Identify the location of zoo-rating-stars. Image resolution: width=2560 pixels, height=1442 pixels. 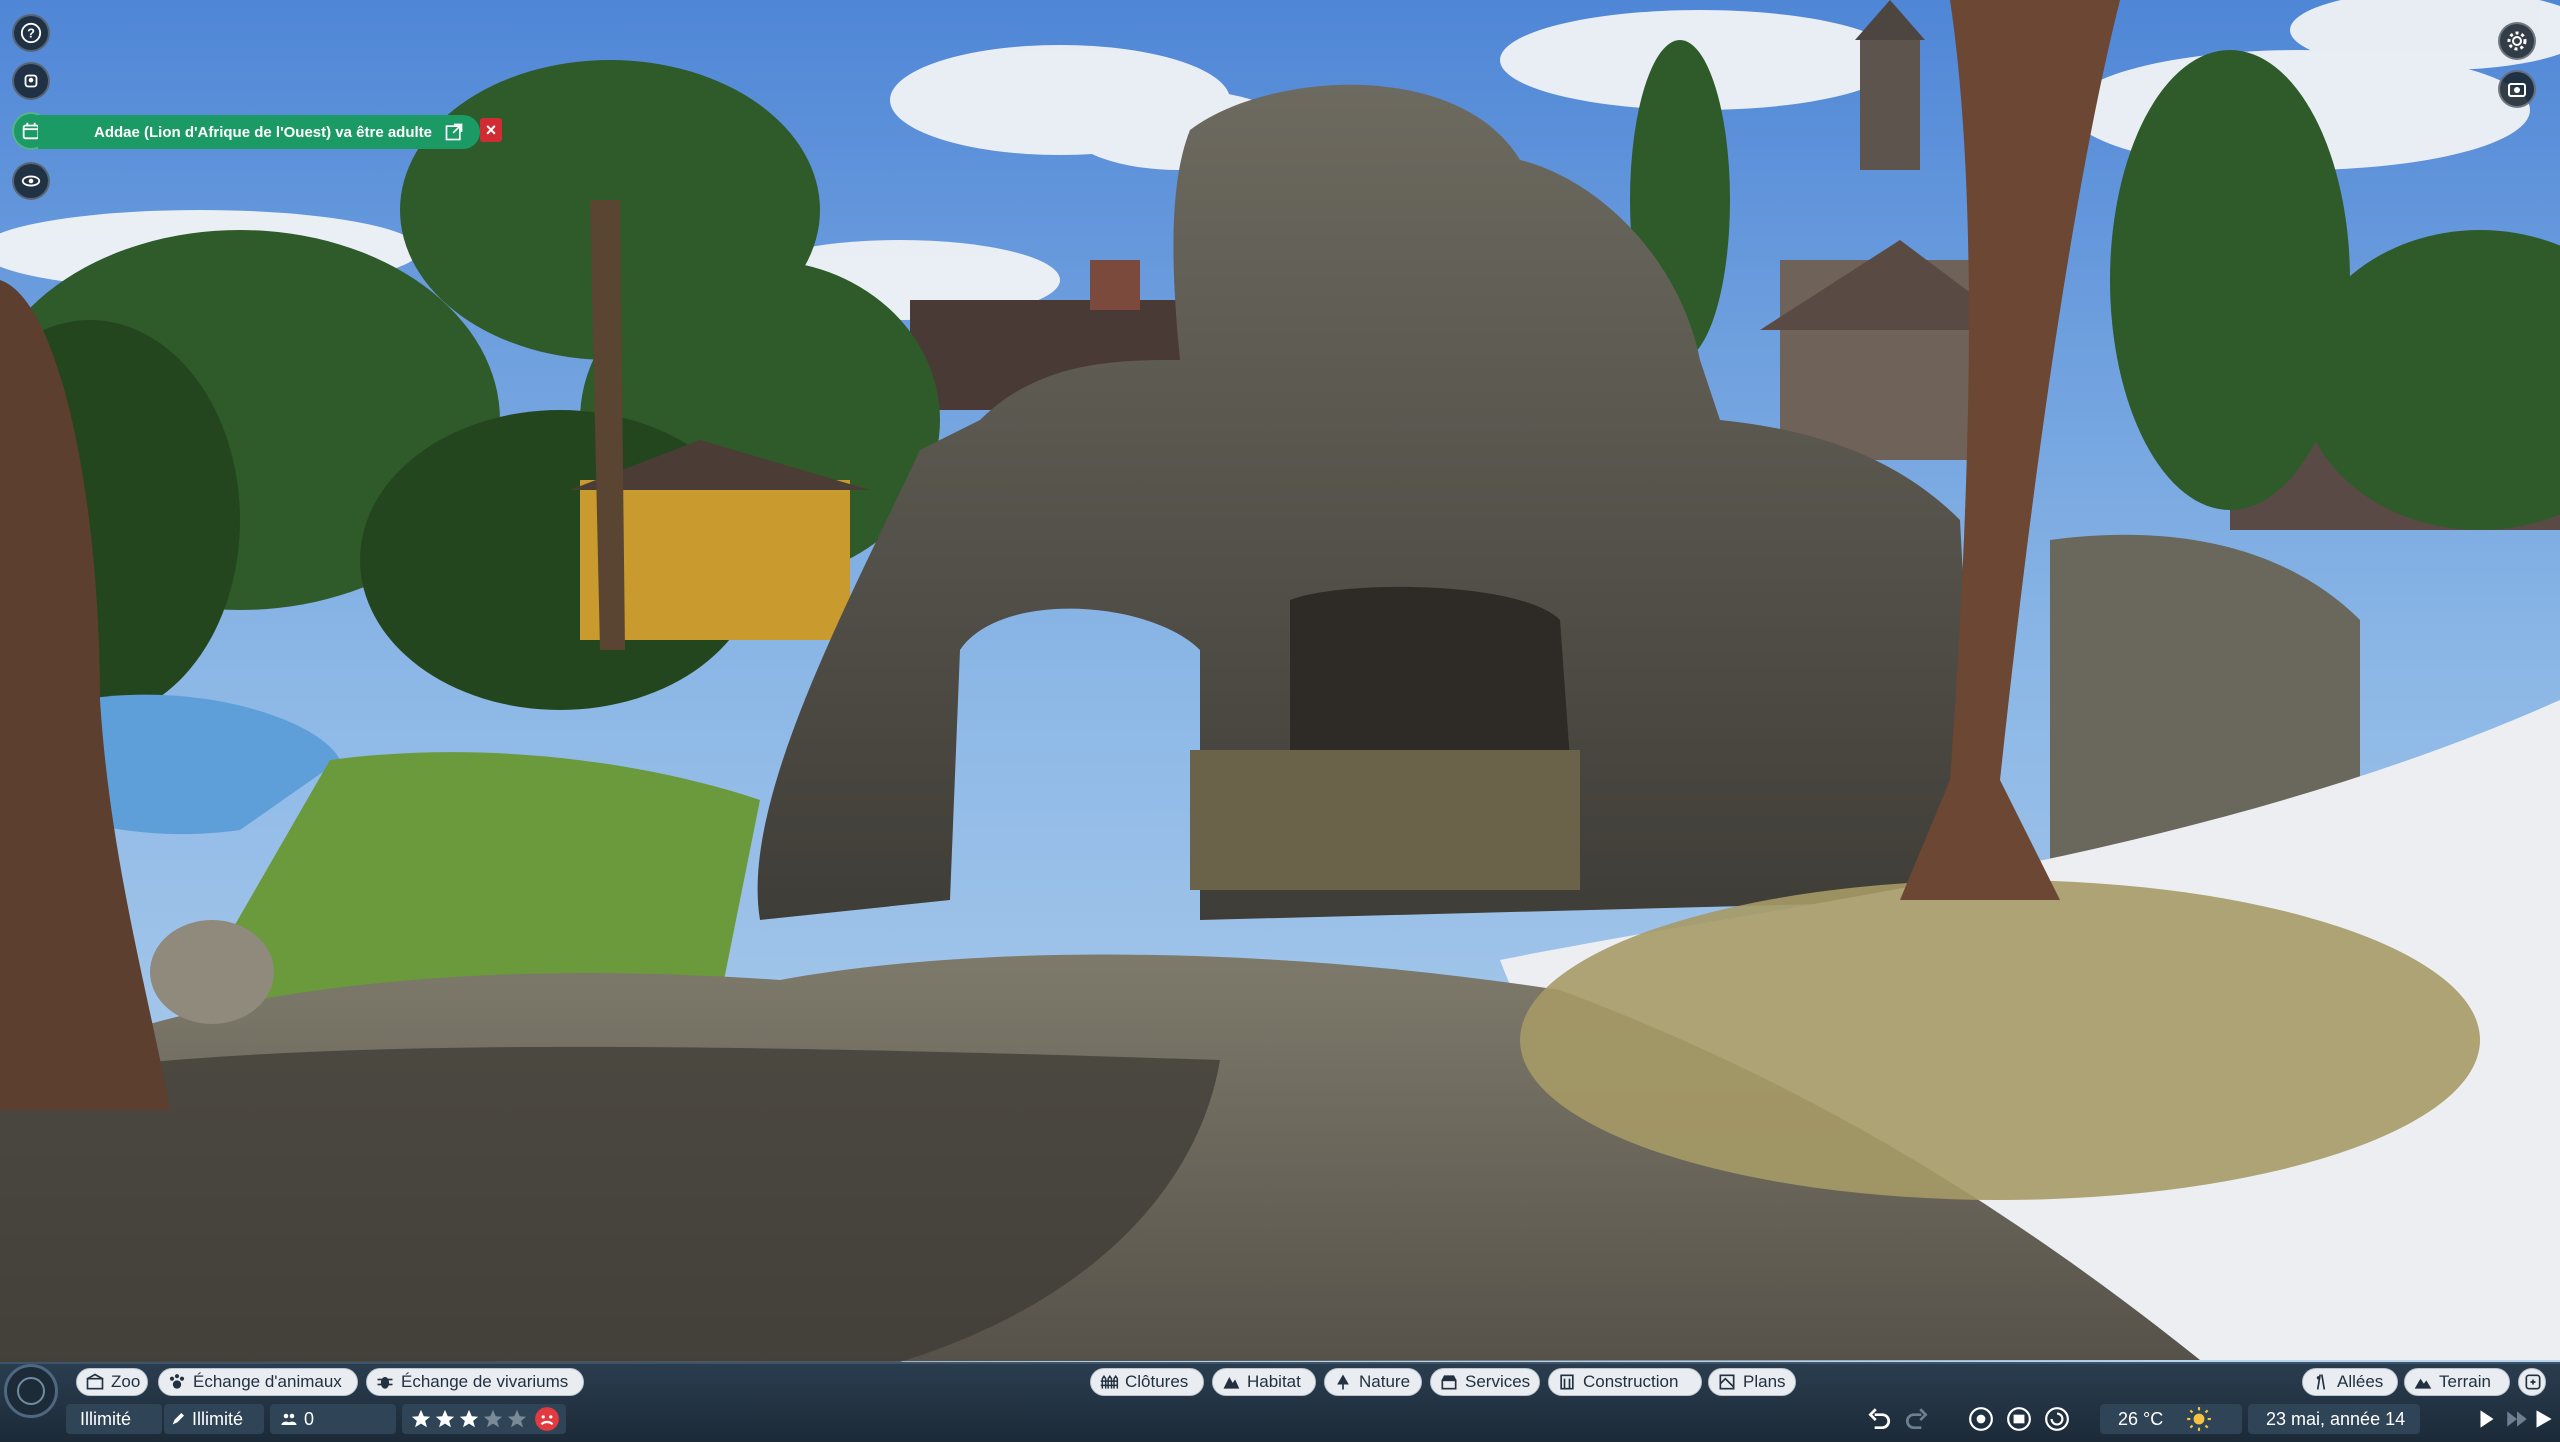
(469, 1419).